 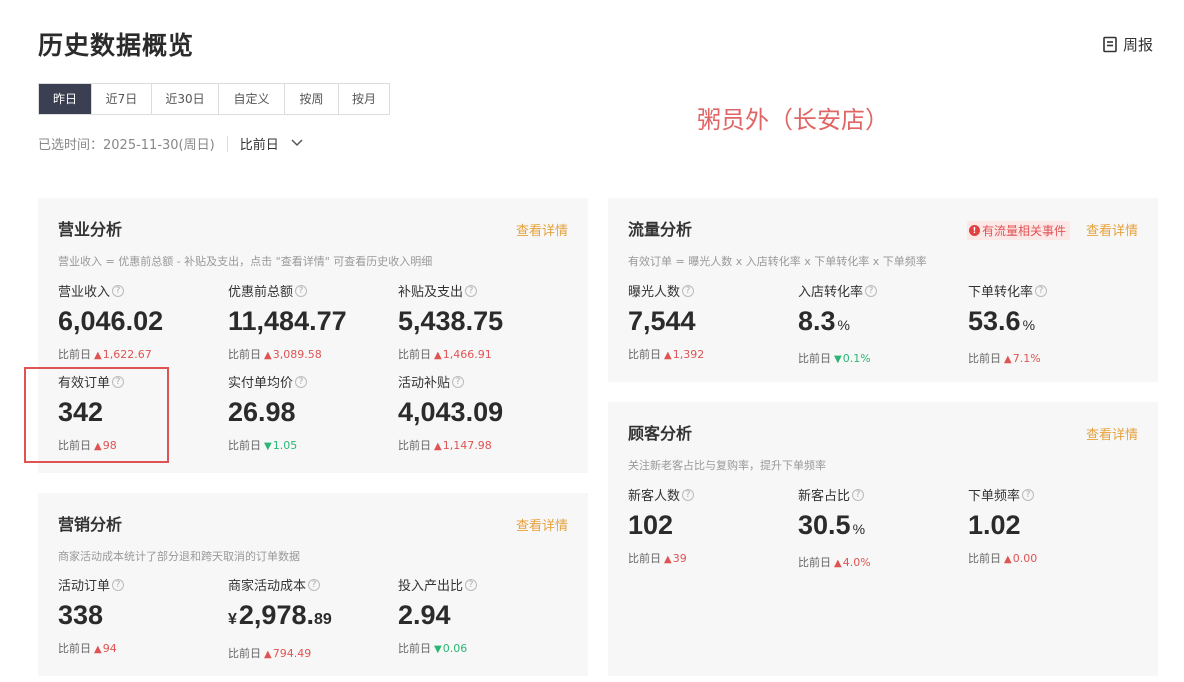 I want to click on metric-unit: %, so click(x=843, y=325).